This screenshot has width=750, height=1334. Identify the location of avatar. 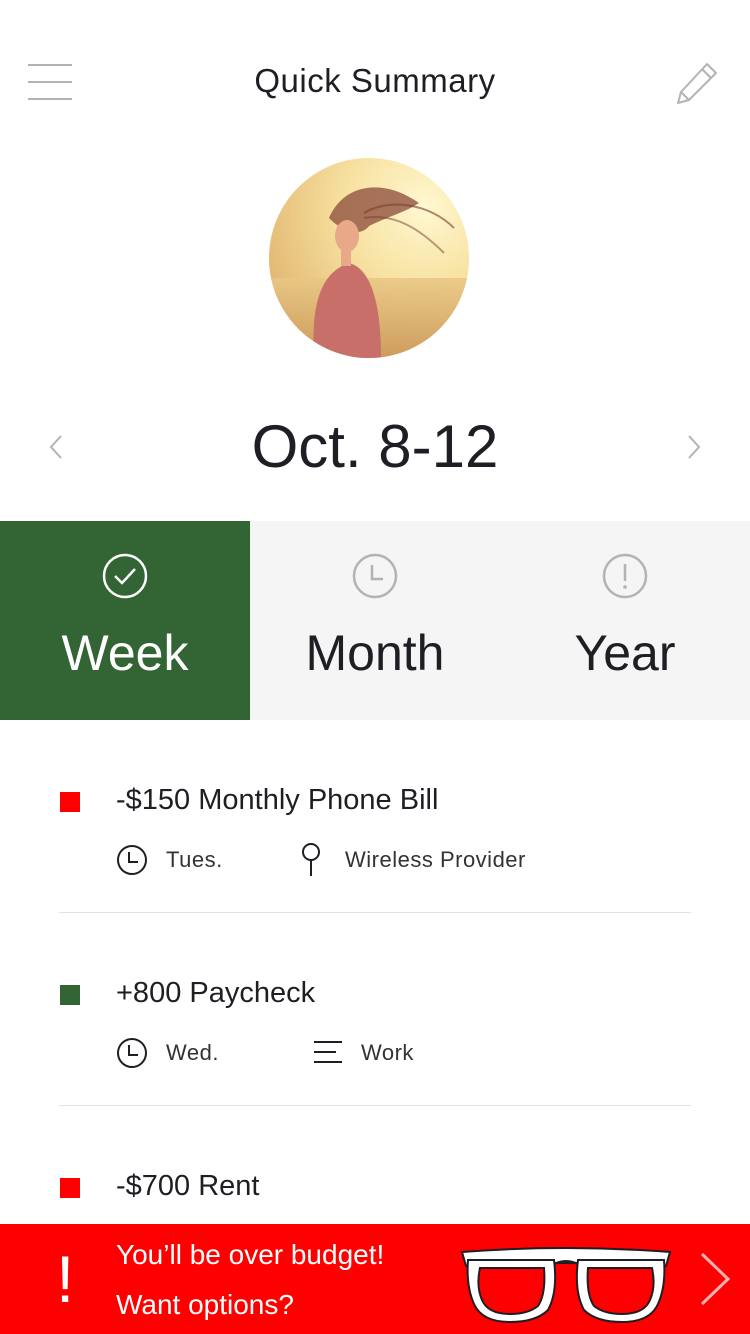
(369, 258).